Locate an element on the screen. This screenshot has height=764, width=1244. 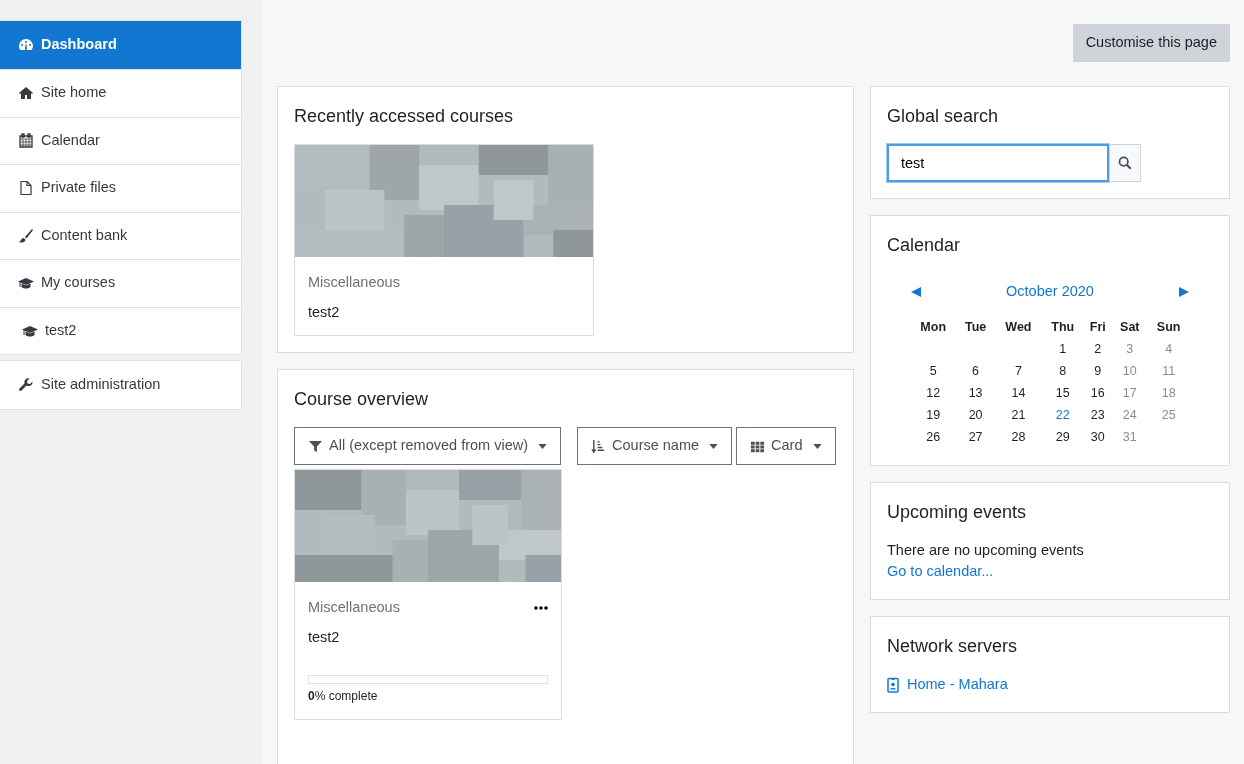
nav-item: test2 is located at coordinates (120, 330).